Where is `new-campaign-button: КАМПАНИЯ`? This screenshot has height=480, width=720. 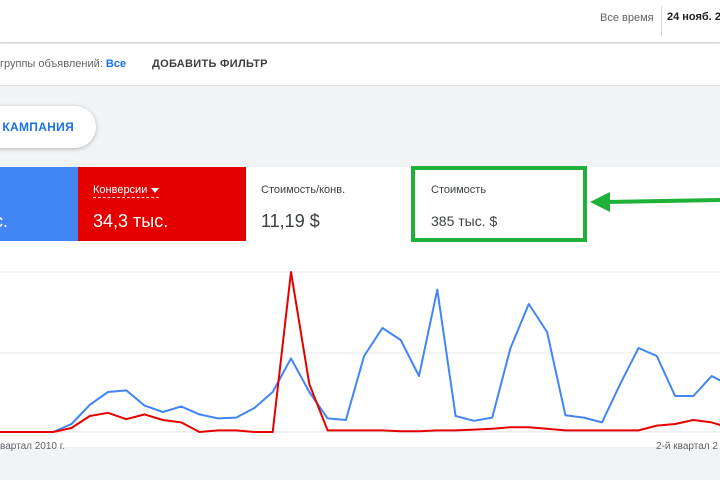
new-campaign-button: КАМПАНИЯ is located at coordinates (48, 127).